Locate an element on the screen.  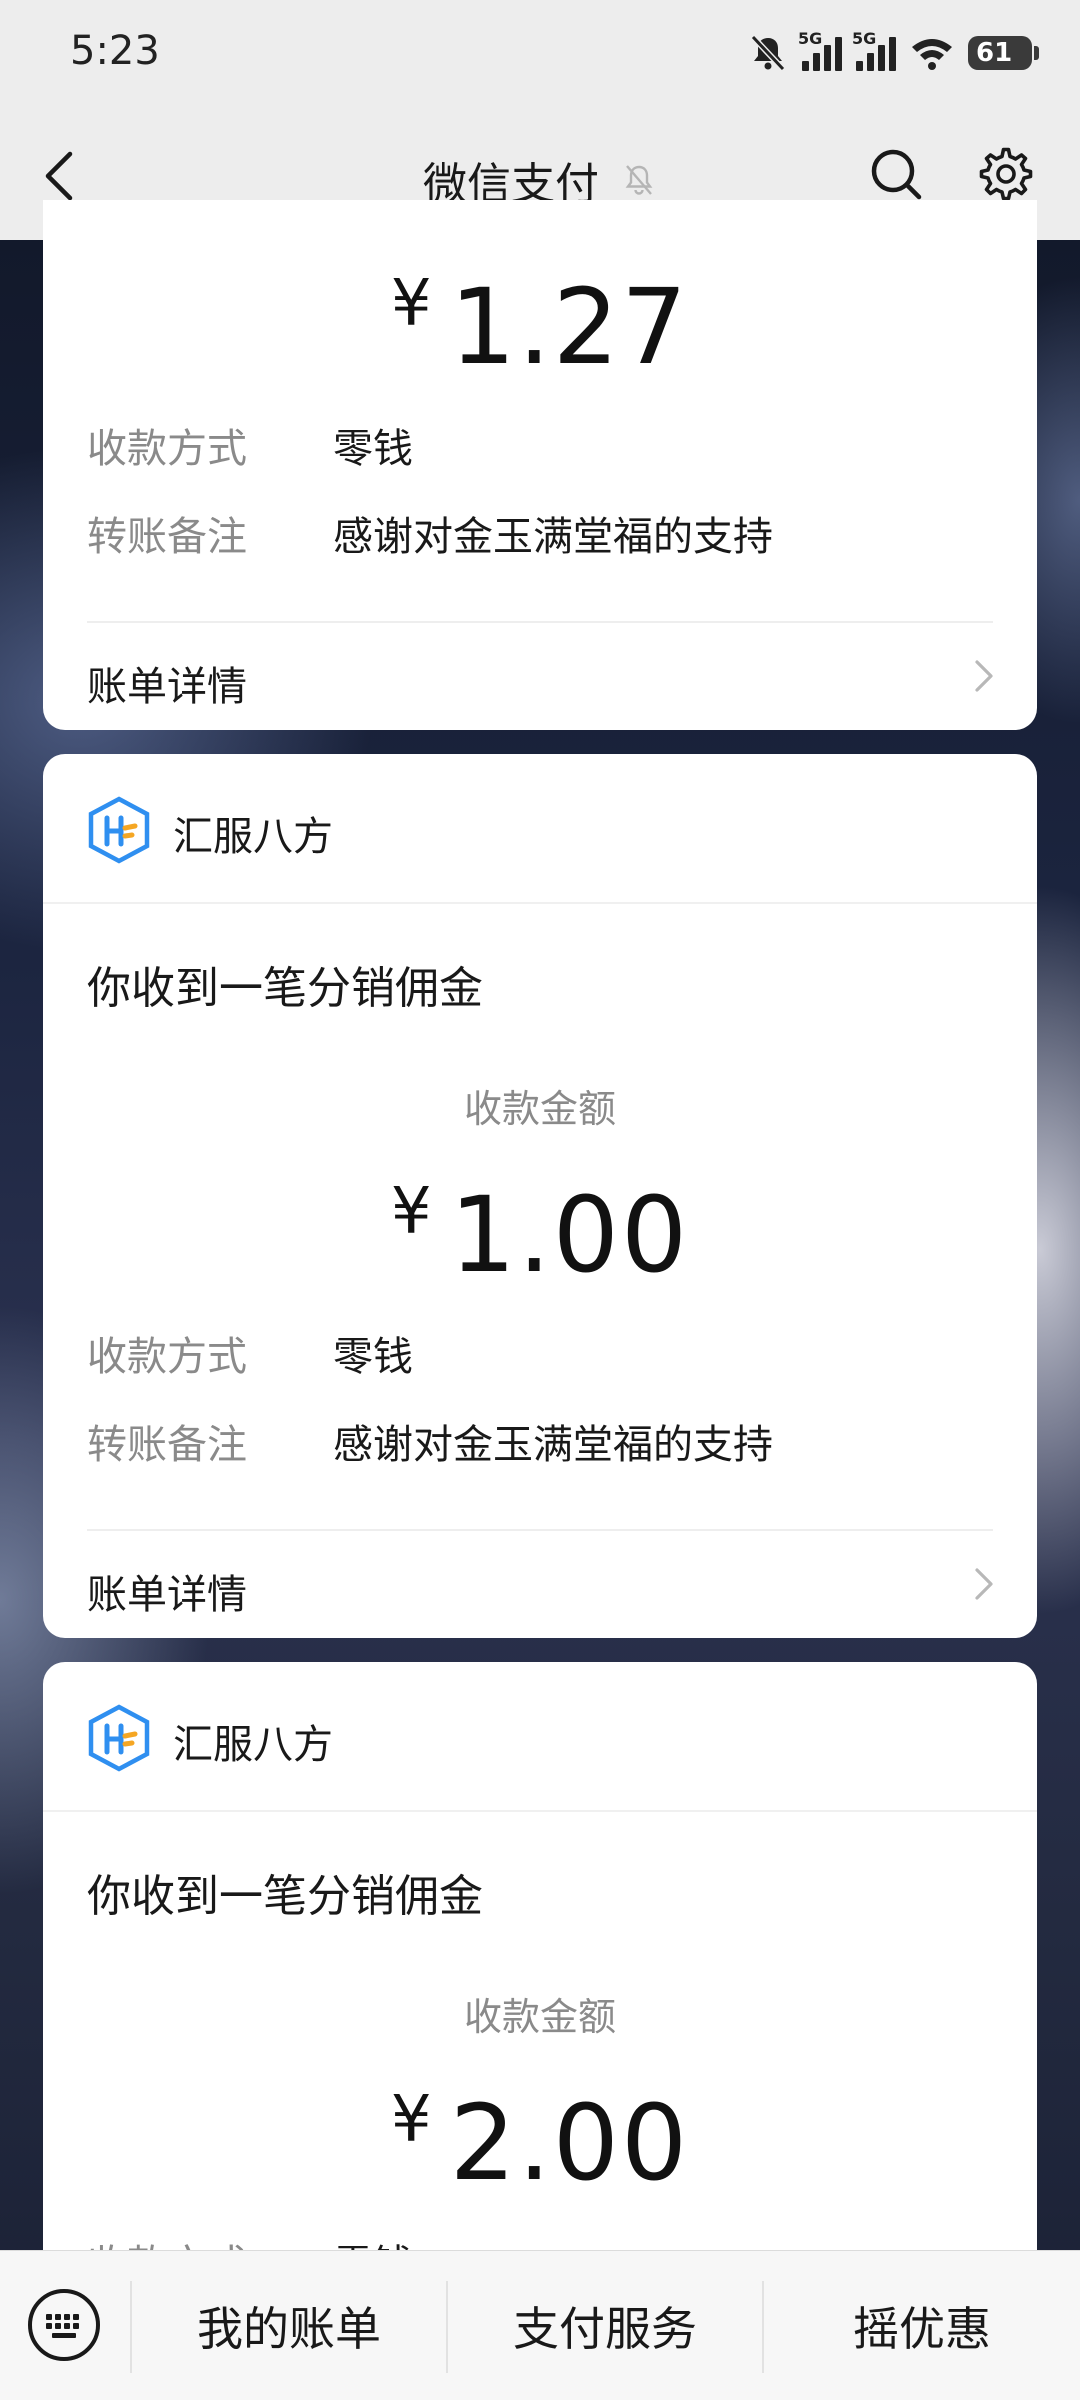
wifi-icon is located at coordinates (932, 54).